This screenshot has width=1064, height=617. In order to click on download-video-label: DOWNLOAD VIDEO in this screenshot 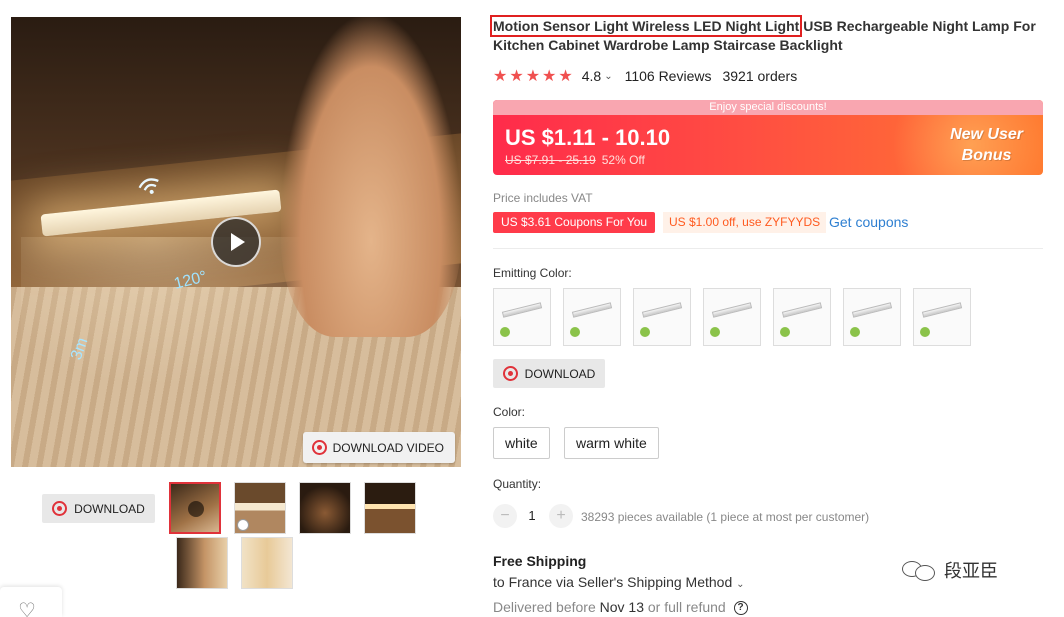, I will do `click(388, 447)`.